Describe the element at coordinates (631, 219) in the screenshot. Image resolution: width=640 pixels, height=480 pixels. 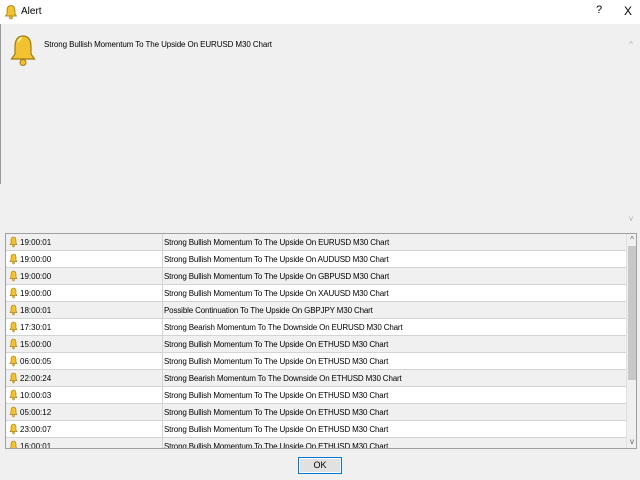
I see `message-scroll-down-arrow: v` at that location.